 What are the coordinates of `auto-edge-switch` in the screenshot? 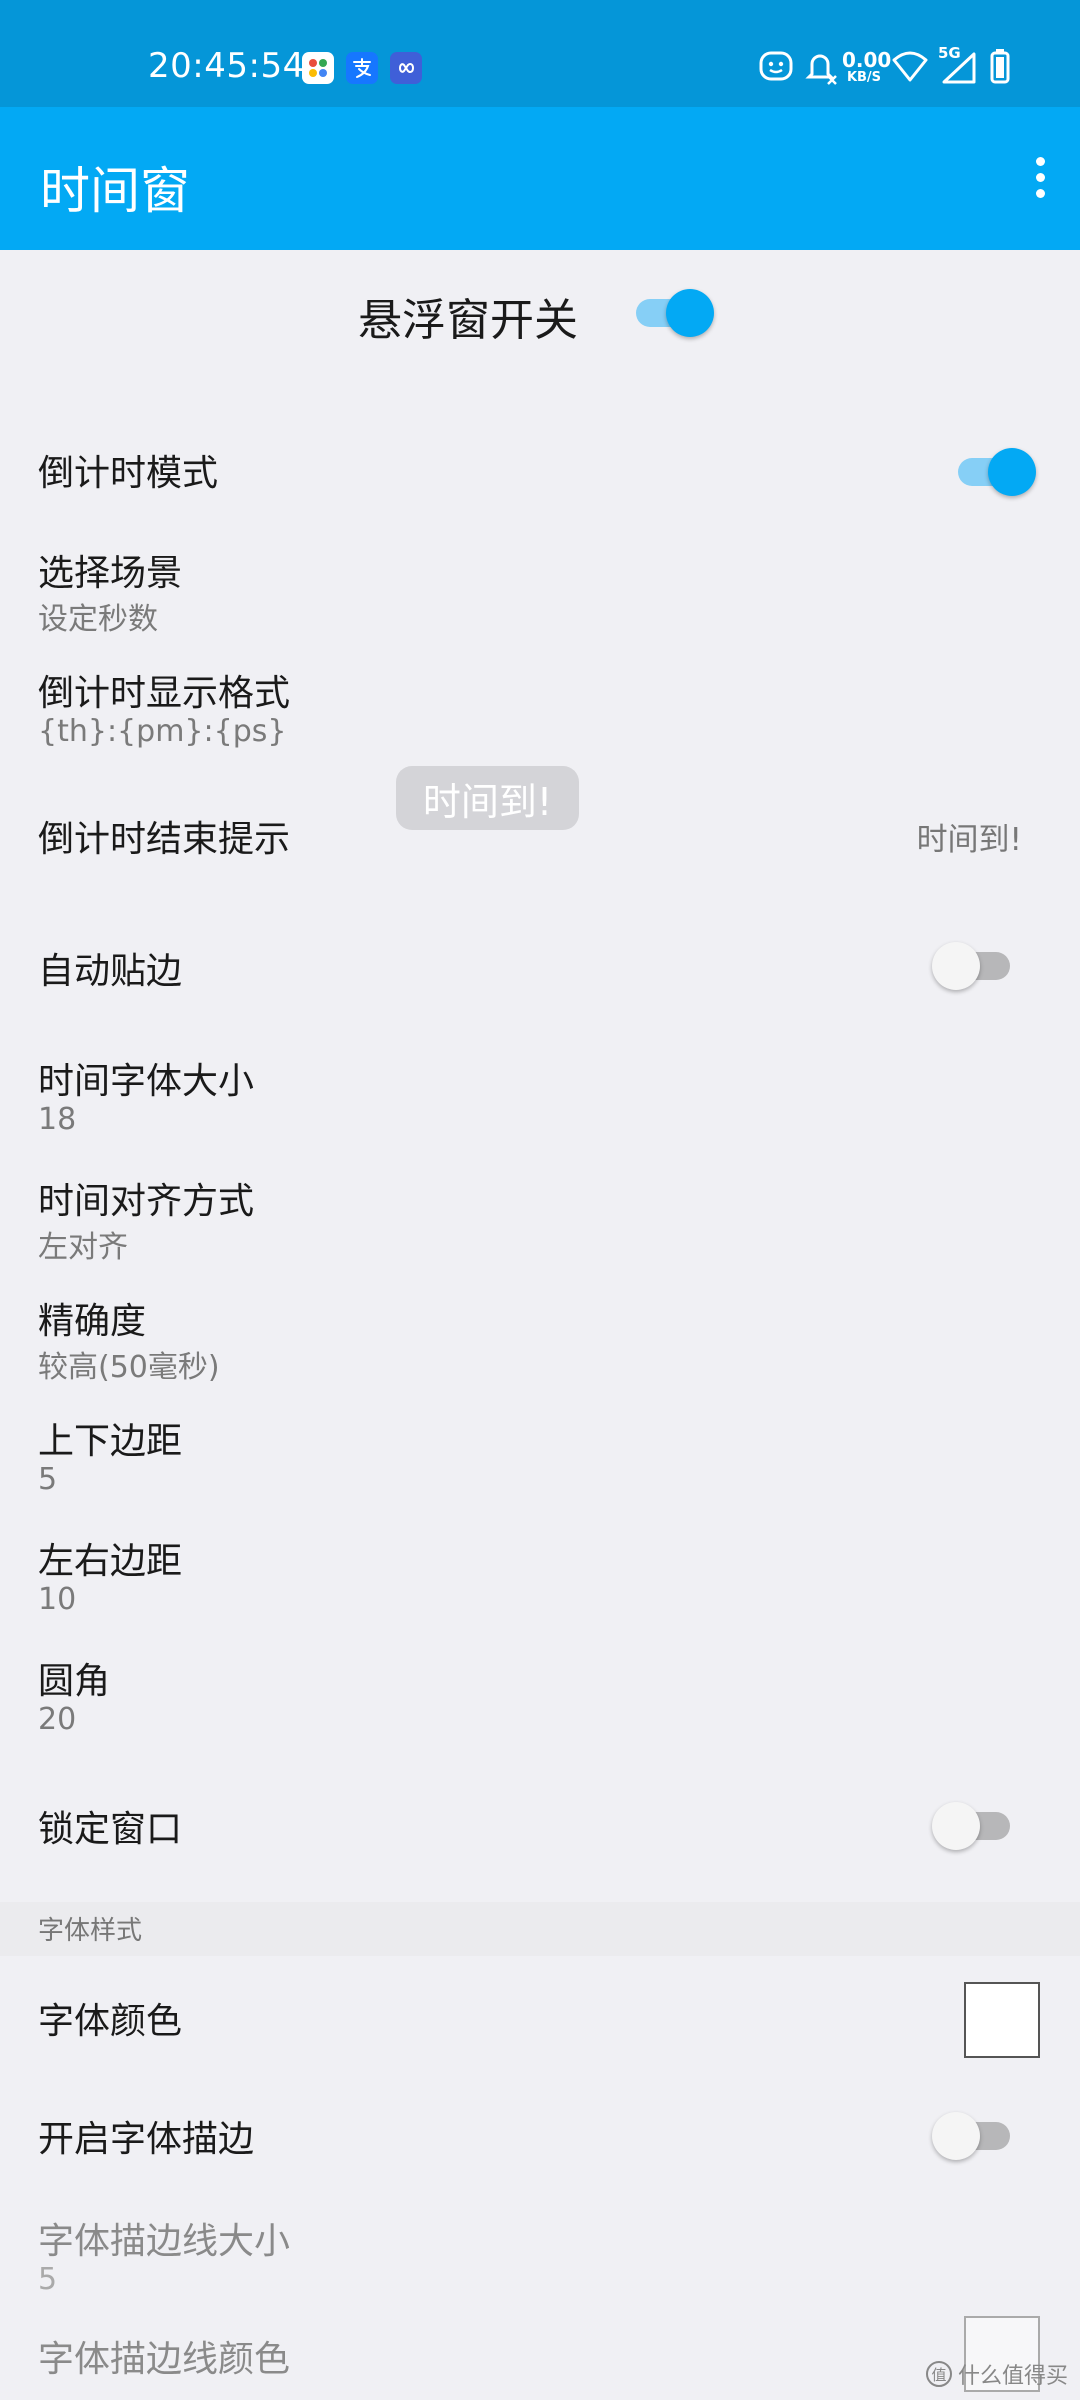 It's located at (974, 964).